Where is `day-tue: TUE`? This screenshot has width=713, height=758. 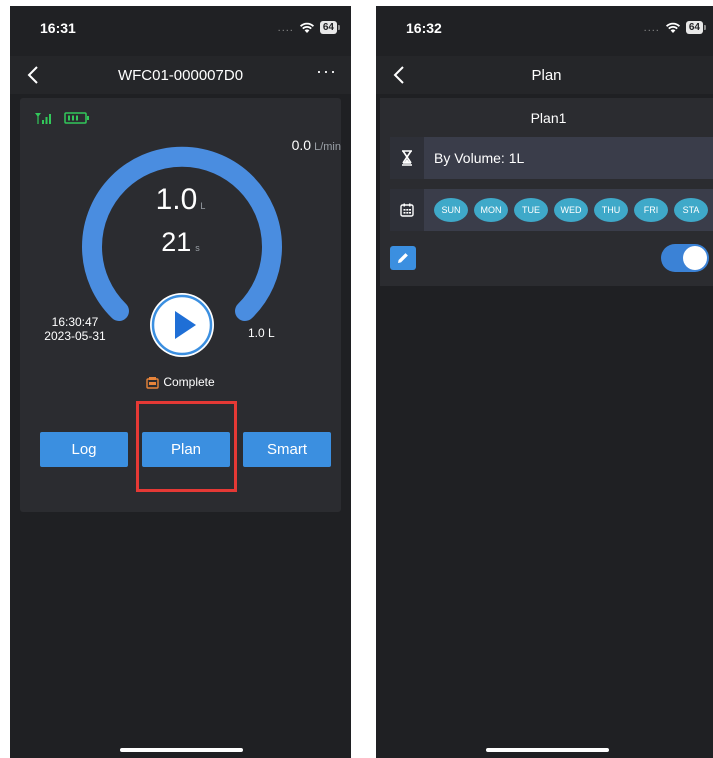 day-tue: TUE is located at coordinates (531, 210).